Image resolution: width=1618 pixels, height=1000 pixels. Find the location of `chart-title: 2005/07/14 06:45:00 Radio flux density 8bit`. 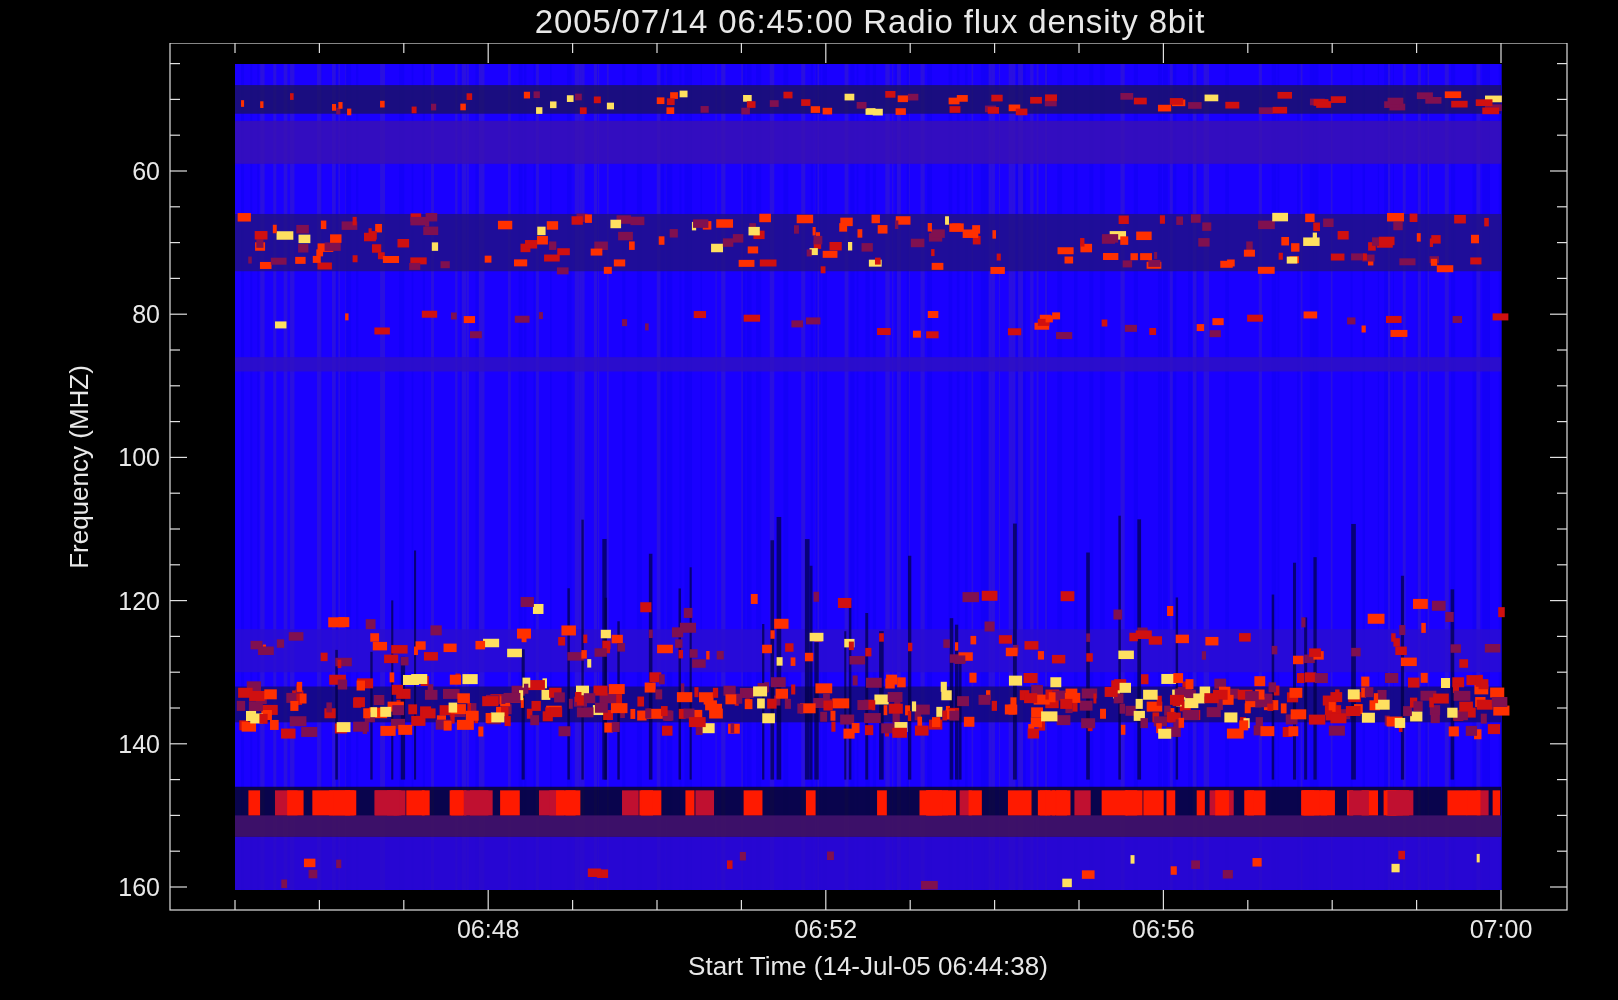

chart-title: 2005/07/14 06:45:00 Radio flux density 8bit is located at coordinates (870, 21).